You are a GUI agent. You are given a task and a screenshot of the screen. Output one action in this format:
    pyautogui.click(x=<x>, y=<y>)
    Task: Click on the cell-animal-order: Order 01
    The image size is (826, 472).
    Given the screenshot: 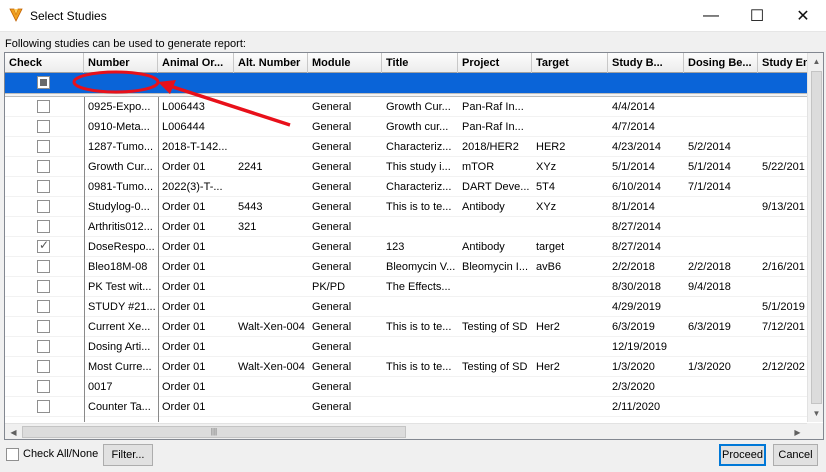 What is the action you would take?
    pyautogui.click(x=184, y=167)
    